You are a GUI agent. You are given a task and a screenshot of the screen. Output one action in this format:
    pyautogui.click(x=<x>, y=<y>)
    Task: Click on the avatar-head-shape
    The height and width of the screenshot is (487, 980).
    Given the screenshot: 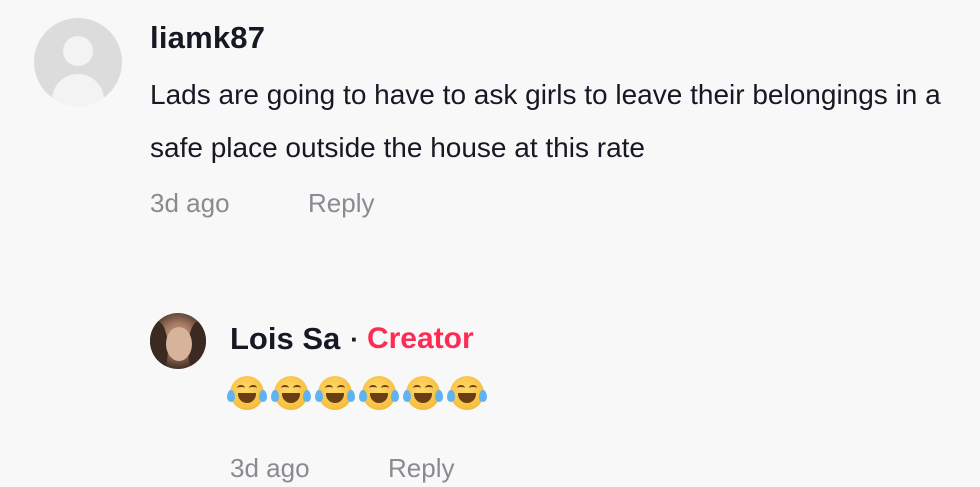 What is the action you would take?
    pyautogui.click(x=78, y=51)
    